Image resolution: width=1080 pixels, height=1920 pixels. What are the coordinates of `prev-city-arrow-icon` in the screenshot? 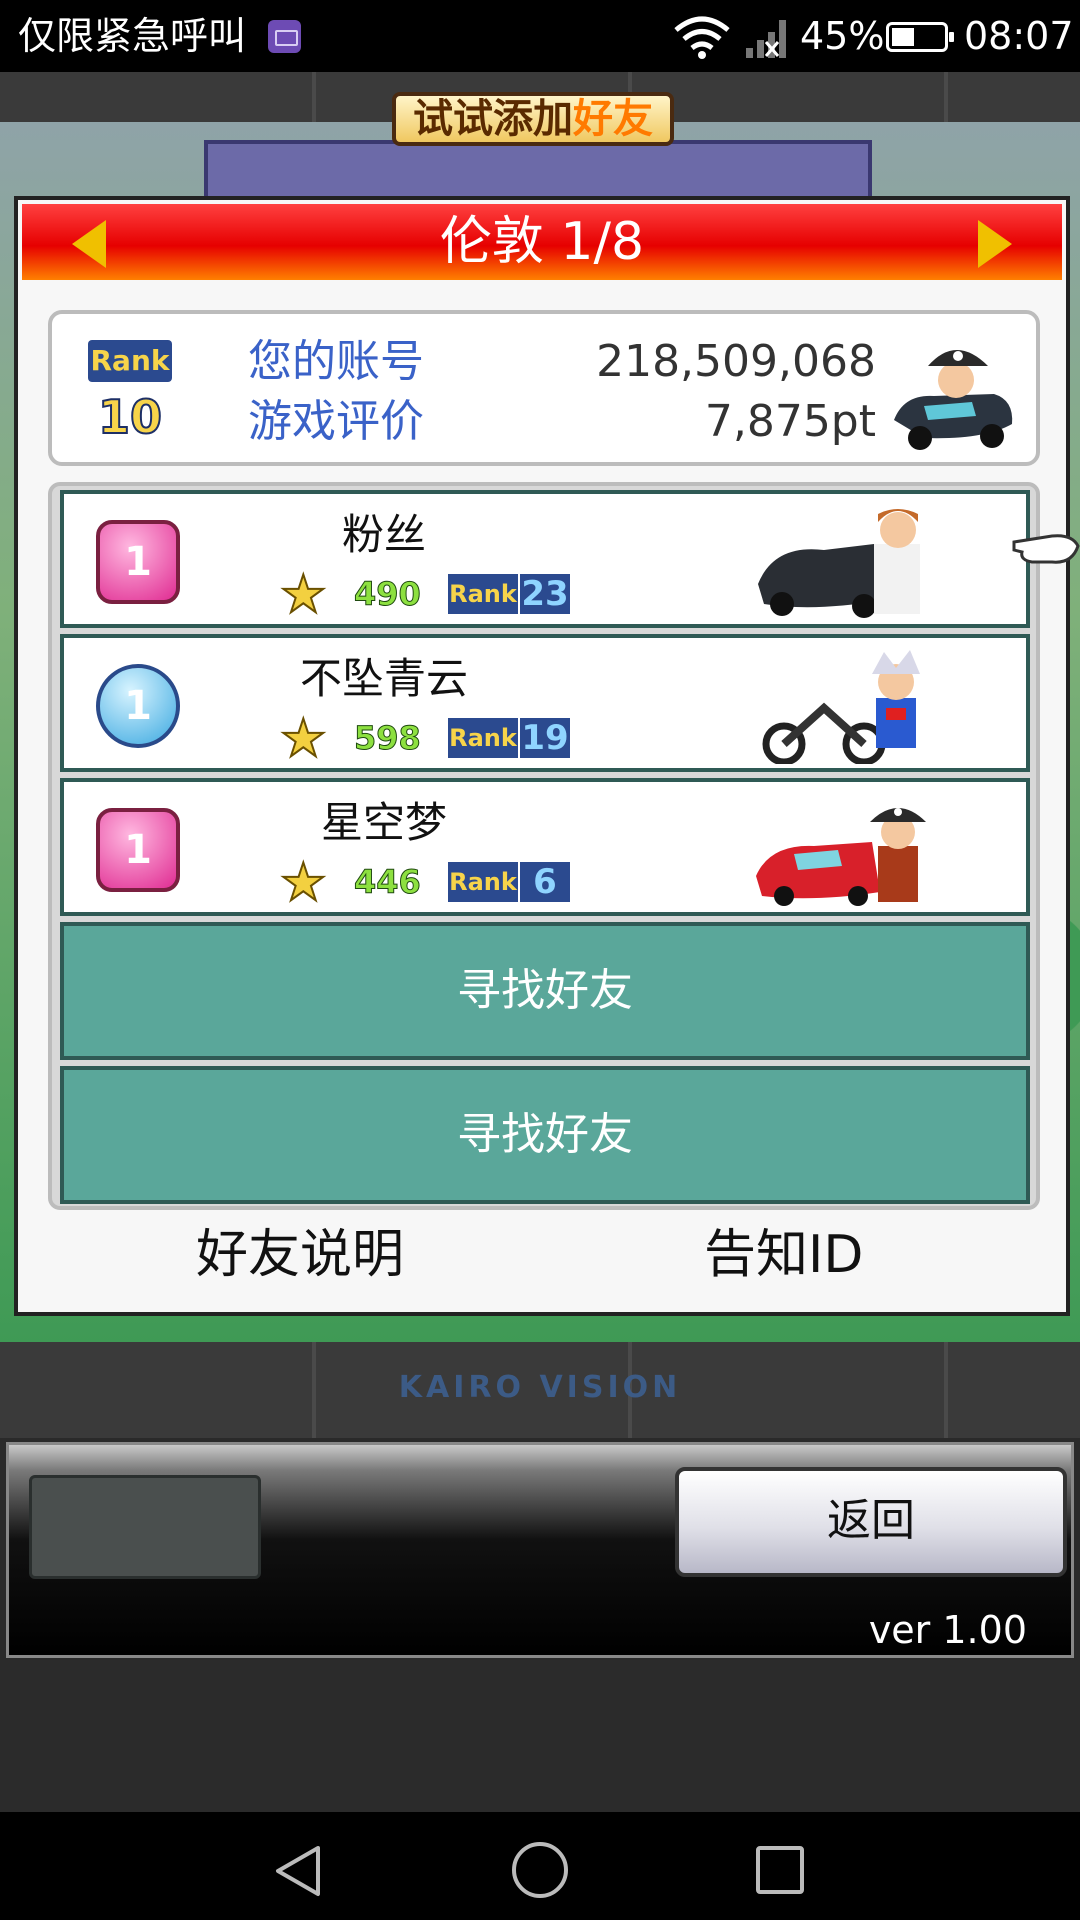 It's located at (89, 244).